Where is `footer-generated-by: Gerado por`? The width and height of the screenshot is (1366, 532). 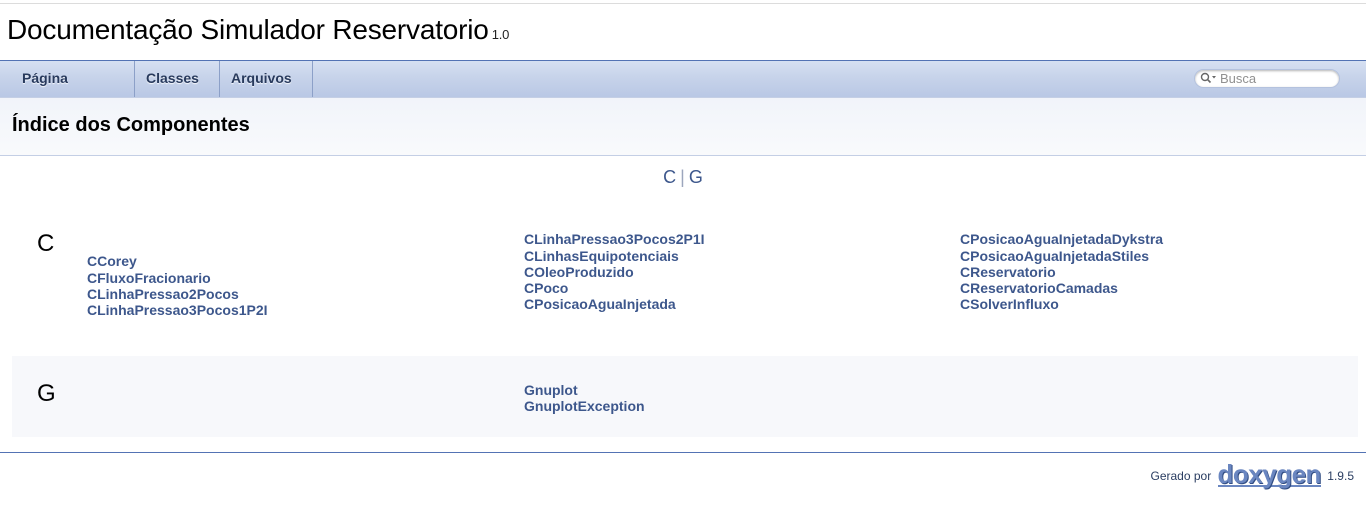 footer-generated-by: Gerado por is located at coordinates (1181, 476).